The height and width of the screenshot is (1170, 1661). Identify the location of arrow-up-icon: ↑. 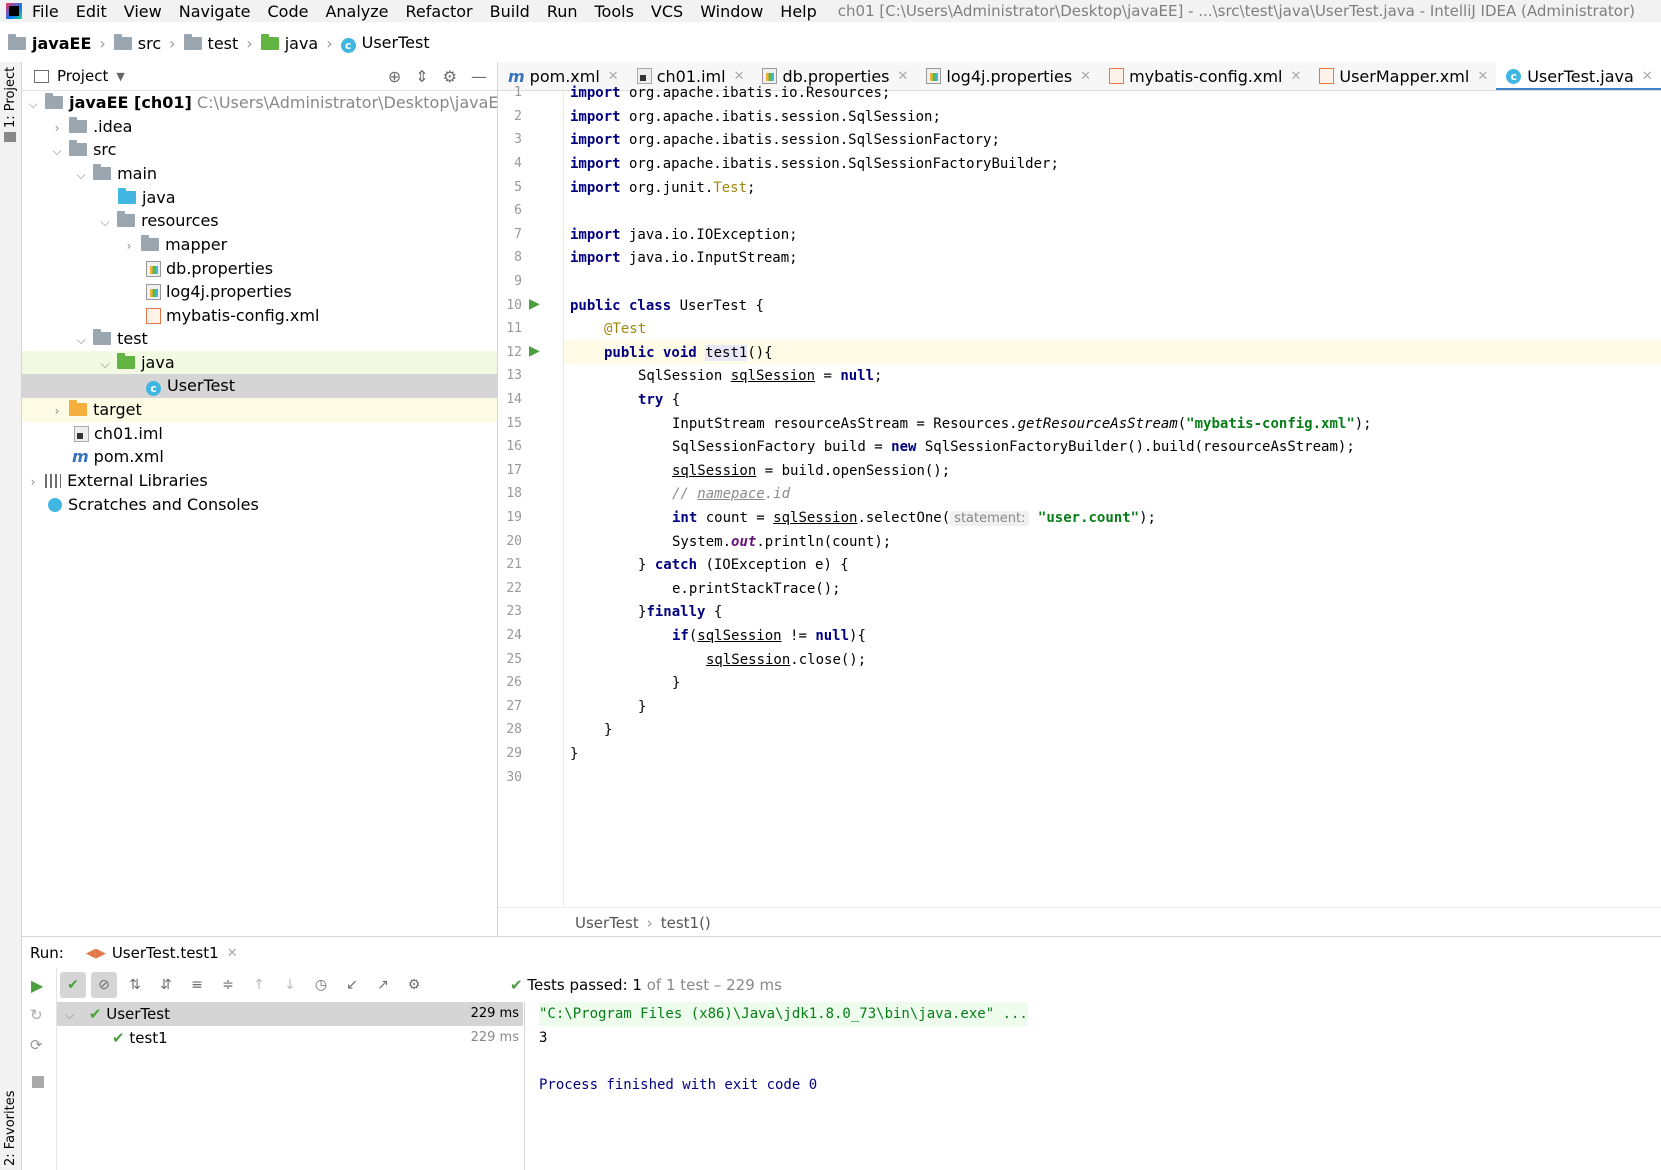
(259, 985).